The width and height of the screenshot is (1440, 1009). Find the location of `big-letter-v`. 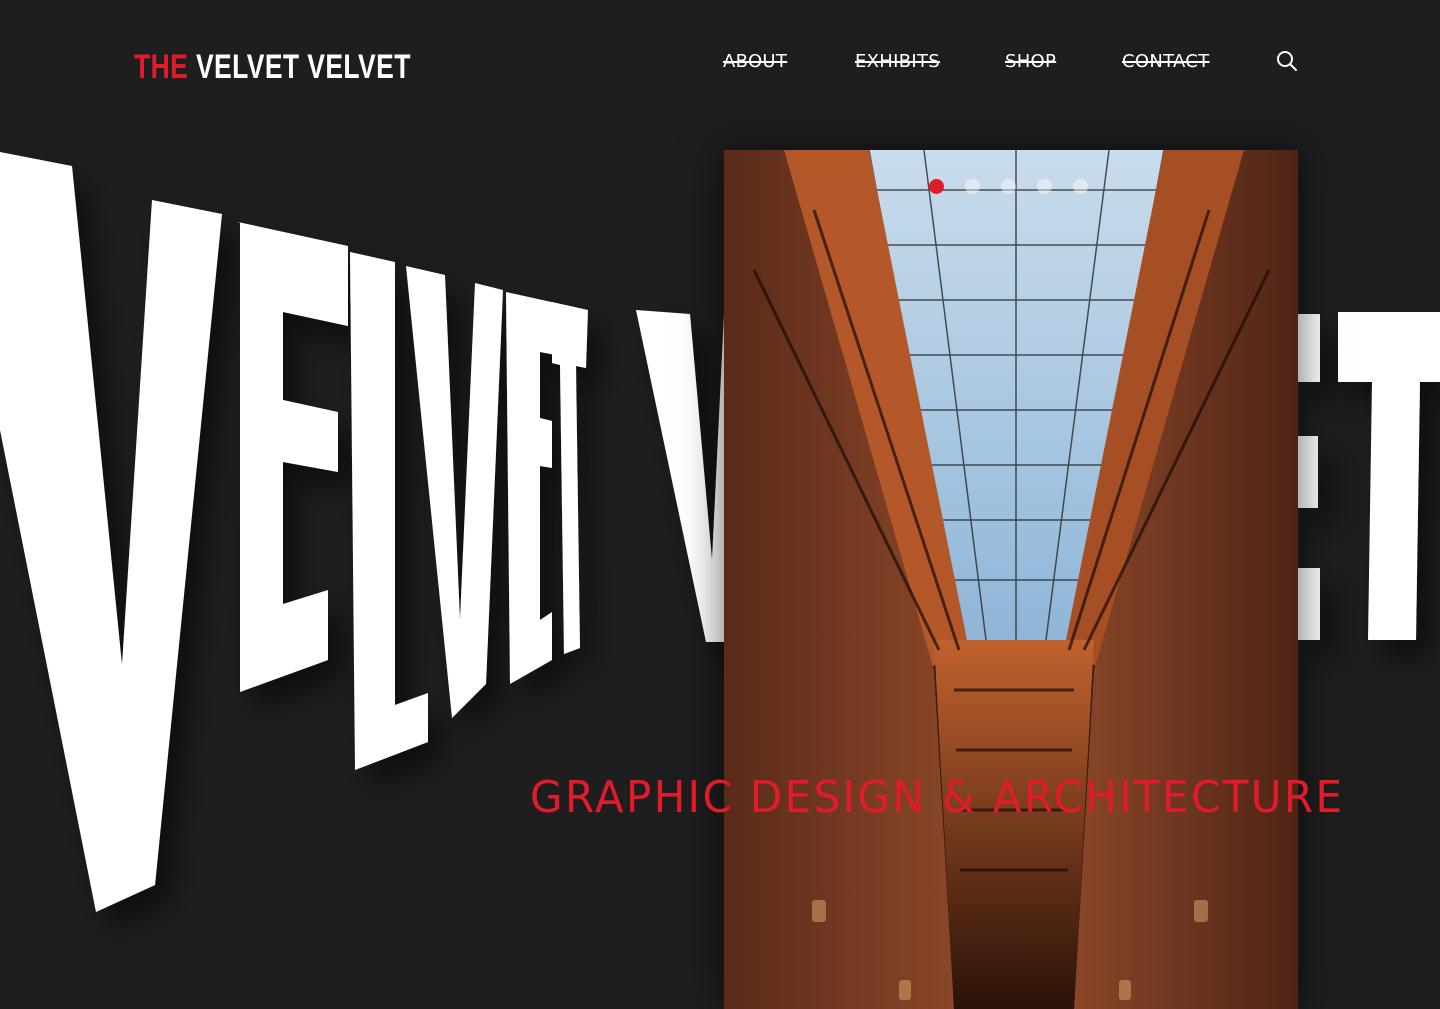

big-letter-v is located at coordinates (111, 532).